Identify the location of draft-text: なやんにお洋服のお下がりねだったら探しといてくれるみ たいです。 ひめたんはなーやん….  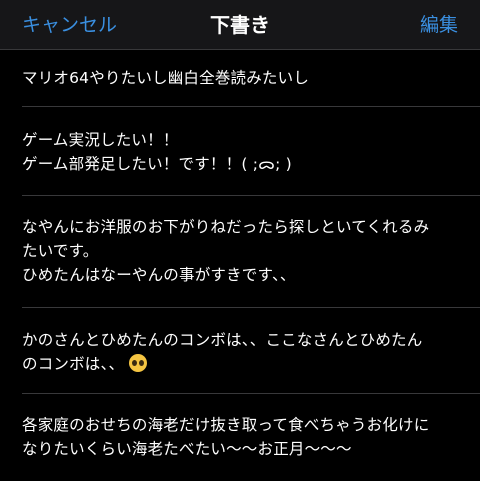
(226, 251).